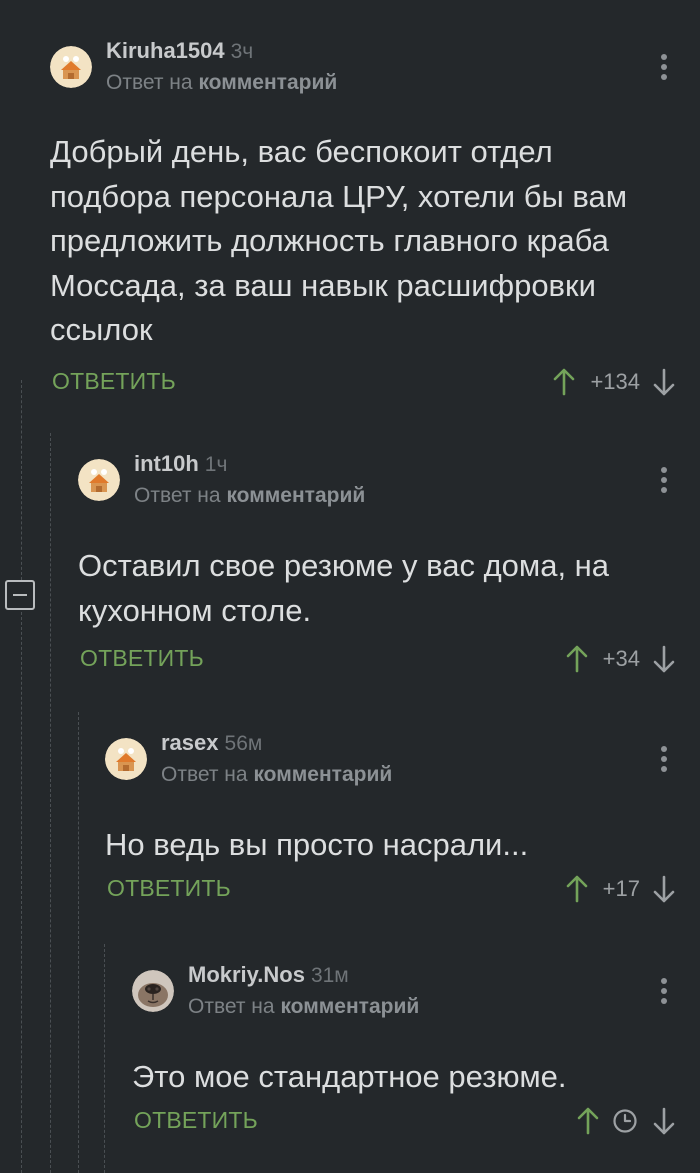 This screenshot has height=1173, width=700. What do you see at coordinates (190, 742) in the screenshot?
I see `username: rasex` at bounding box center [190, 742].